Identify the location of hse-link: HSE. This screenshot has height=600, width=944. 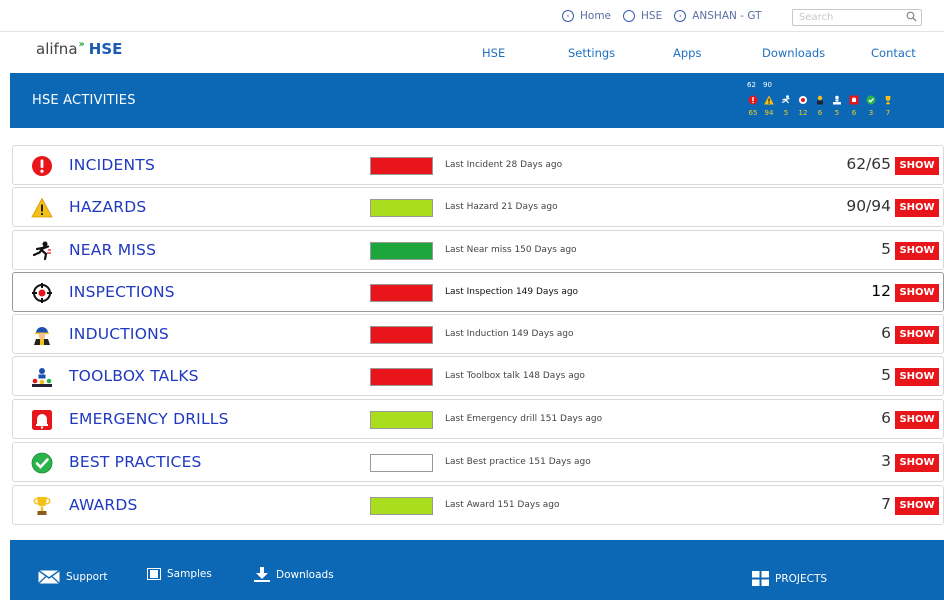
(642, 16).